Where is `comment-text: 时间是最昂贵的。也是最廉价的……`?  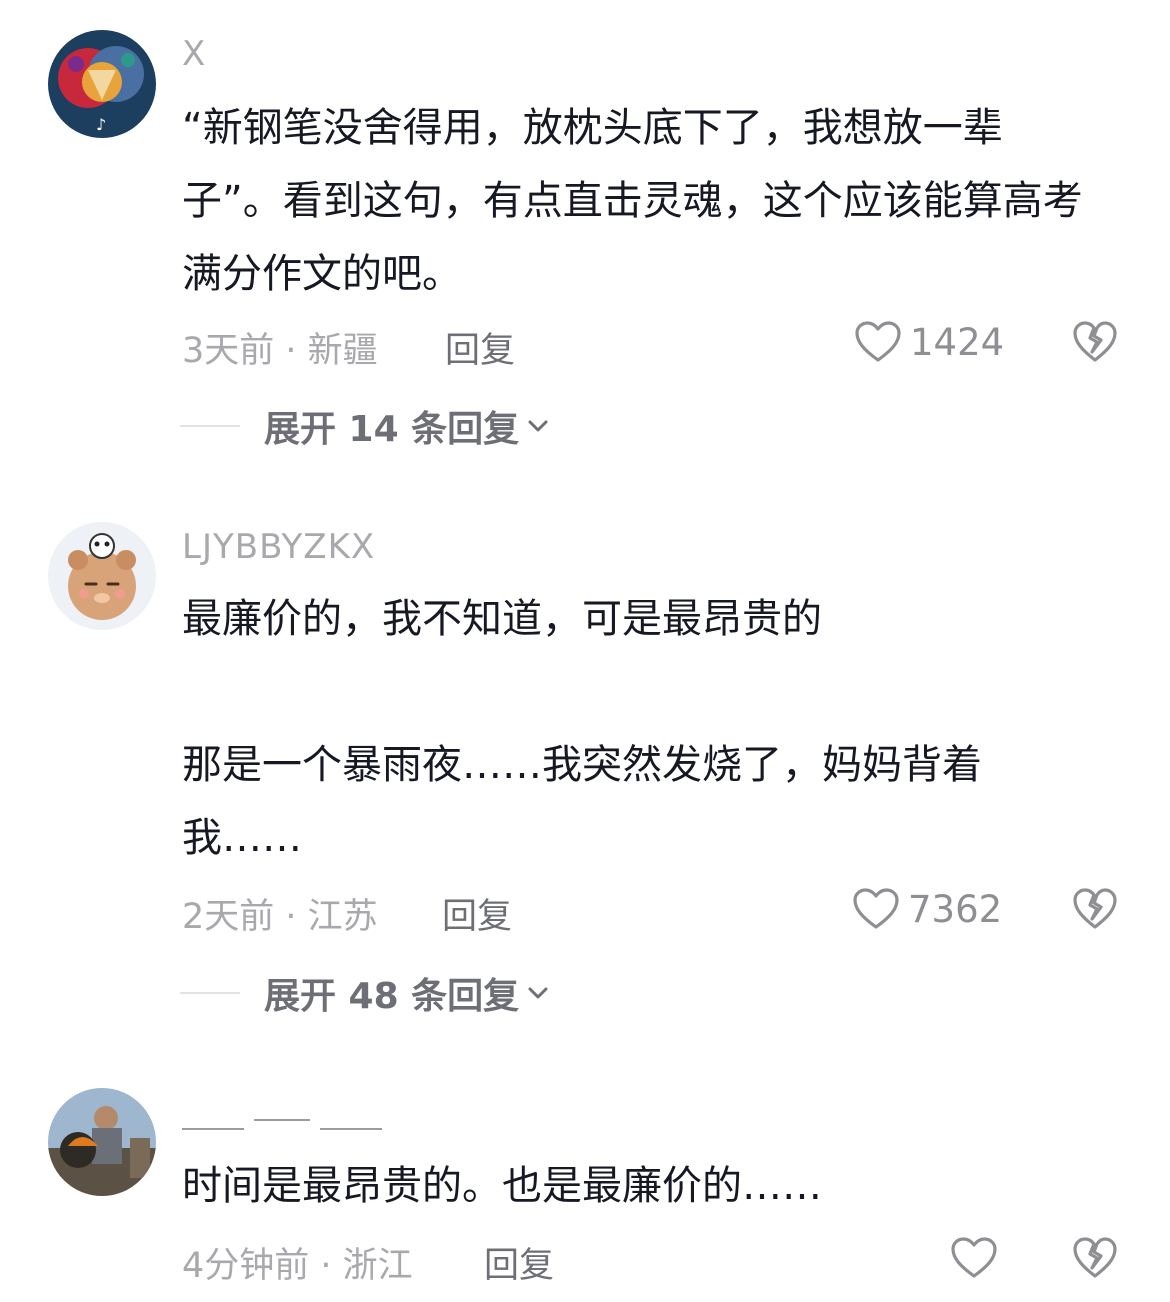 comment-text: 时间是最昂贵的。也是最廉价的…… is located at coordinates (502, 1186).